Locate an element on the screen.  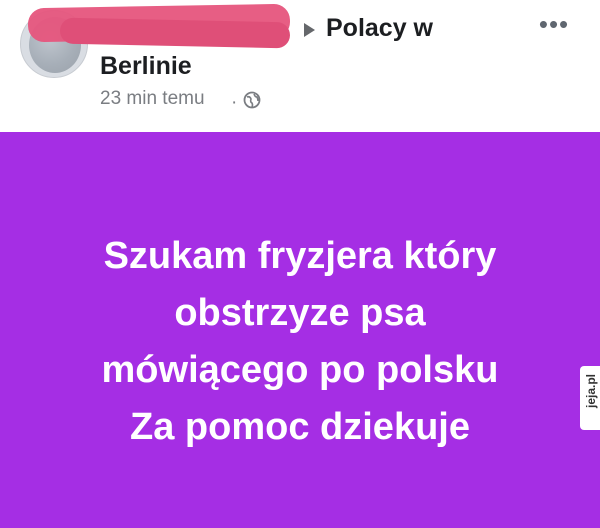
watermark-text: jeja.pl is located at coordinates (591, 391).